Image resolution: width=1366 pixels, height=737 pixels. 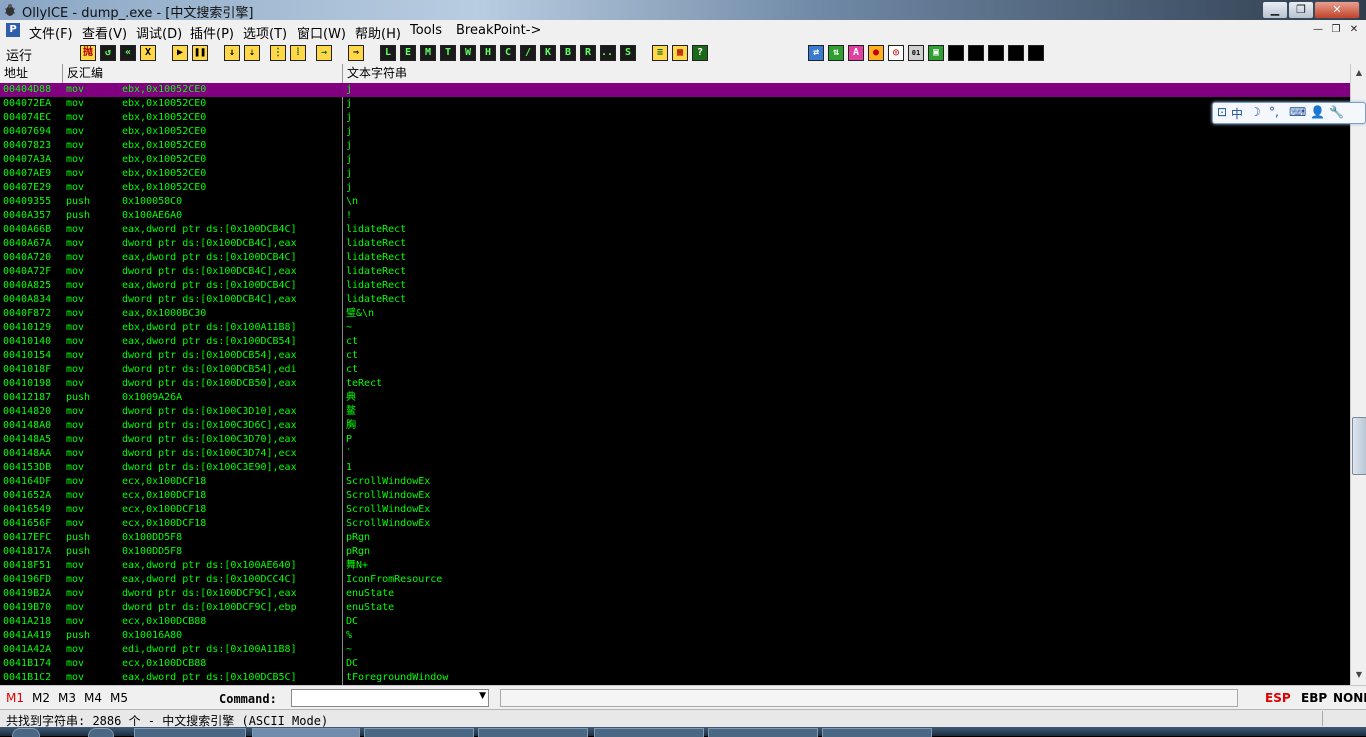 What do you see at coordinates (675, 510) in the screenshot?
I see `table-row: 00416549 mov ecx,0x100DCF18 ScrollWindowEx` at bounding box center [675, 510].